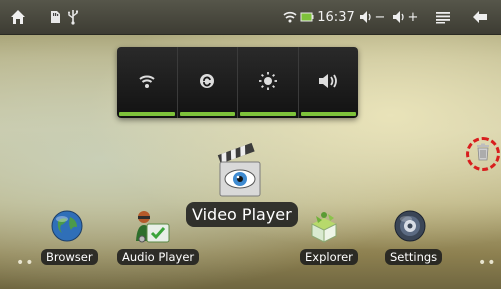 The width and height of the screenshot is (501, 289). I want to click on trash-drop-target, so click(483, 154).